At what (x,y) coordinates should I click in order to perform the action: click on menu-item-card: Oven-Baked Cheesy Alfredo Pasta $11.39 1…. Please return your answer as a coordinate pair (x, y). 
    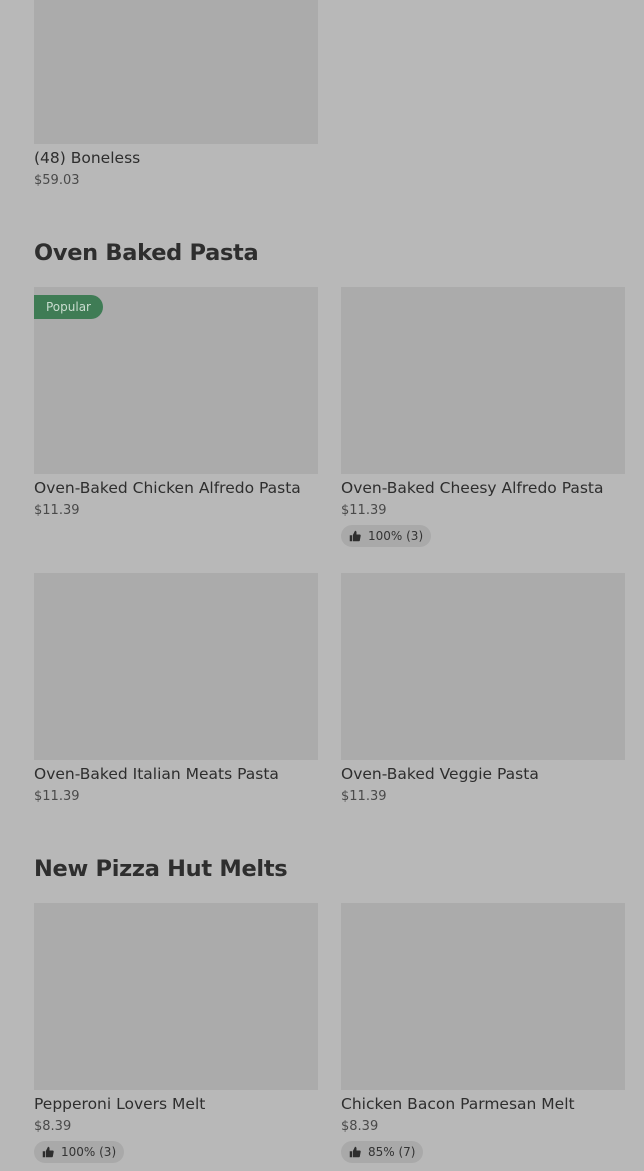
    Looking at the image, I should click on (483, 418).